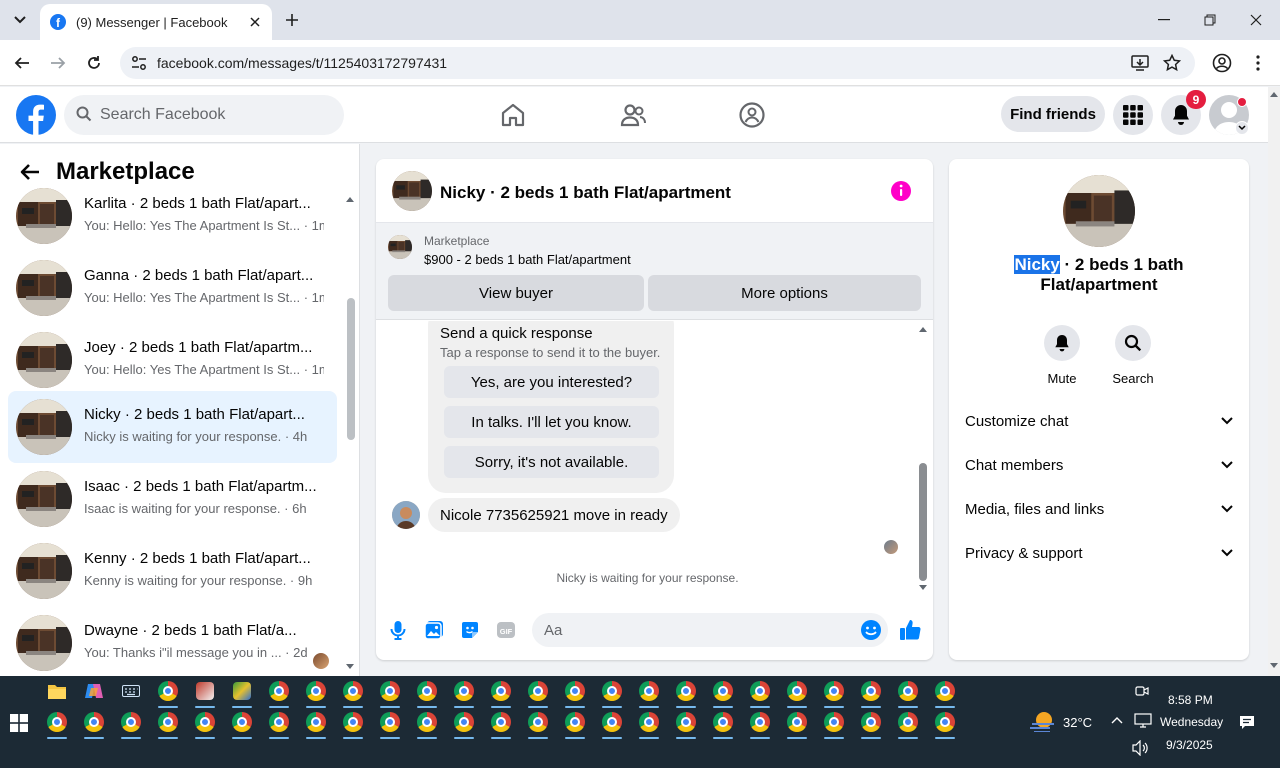 Image resolution: width=1280 pixels, height=768 pixels. I want to click on url-text: facebook.com/messages/t/1125403172797431, so click(302, 63).